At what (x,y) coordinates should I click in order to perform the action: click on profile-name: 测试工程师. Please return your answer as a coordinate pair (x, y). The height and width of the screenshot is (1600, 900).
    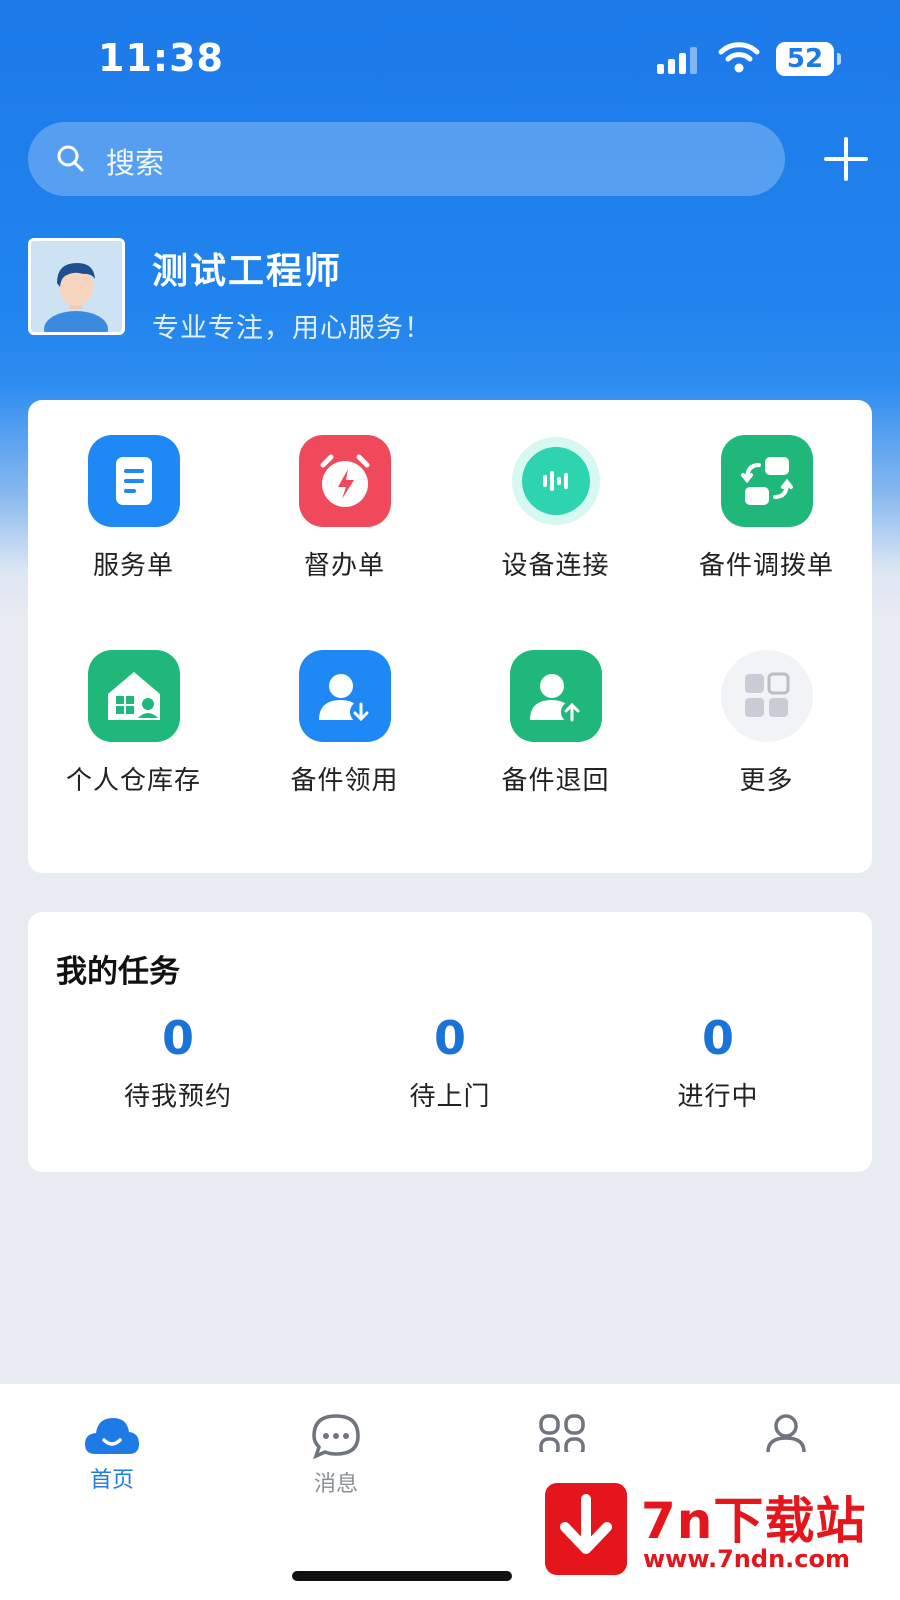
    Looking at the image, I should click on (247, 271).